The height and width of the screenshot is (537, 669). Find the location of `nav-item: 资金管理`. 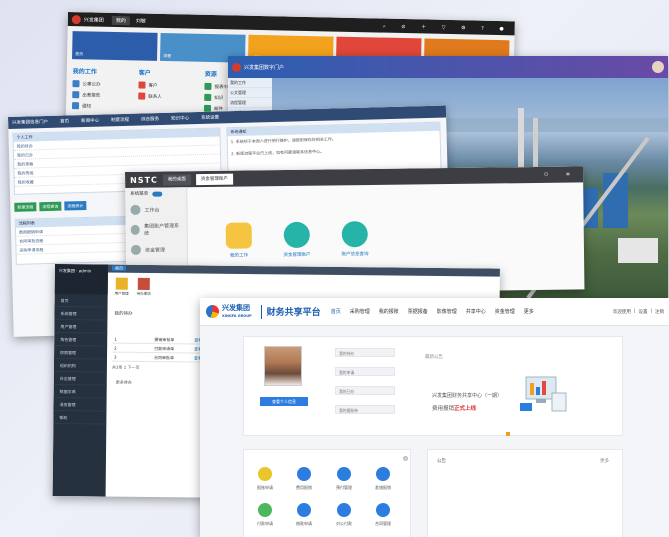

nav-item: 资金管理 is located at coordinates (505, 311).